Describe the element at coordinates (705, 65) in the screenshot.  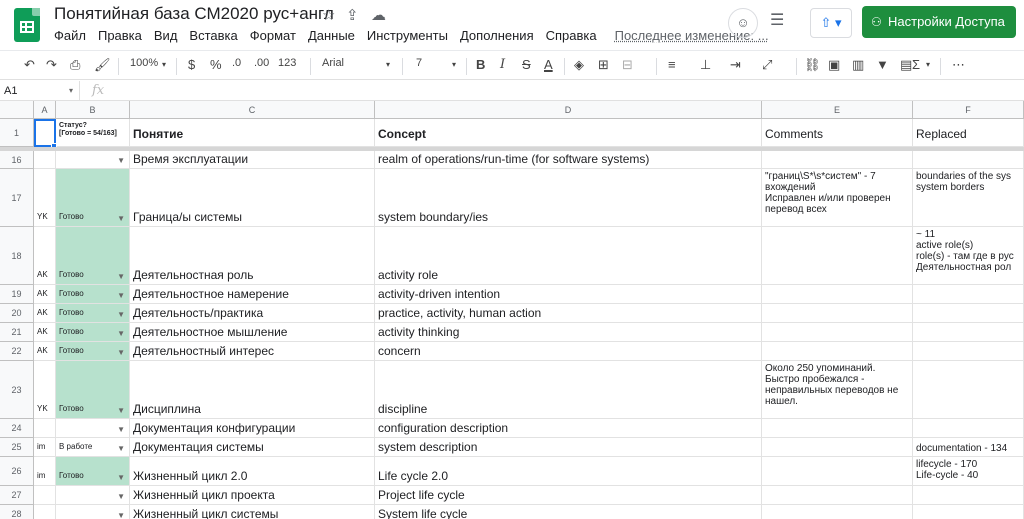
I see `vertical-align-icon: ⊥` at that location.